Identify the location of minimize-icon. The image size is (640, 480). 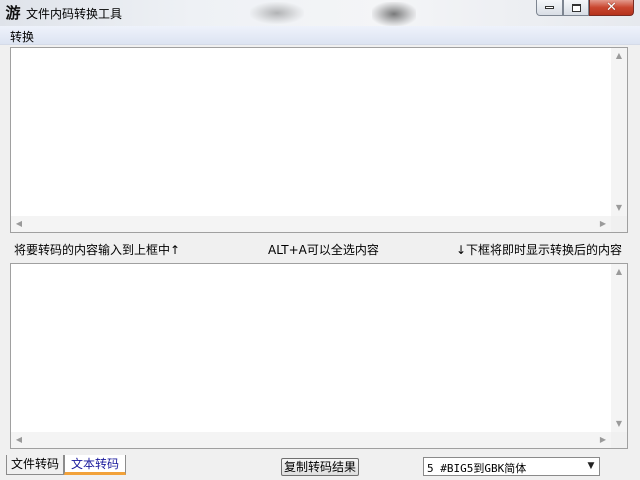
(549, 7).